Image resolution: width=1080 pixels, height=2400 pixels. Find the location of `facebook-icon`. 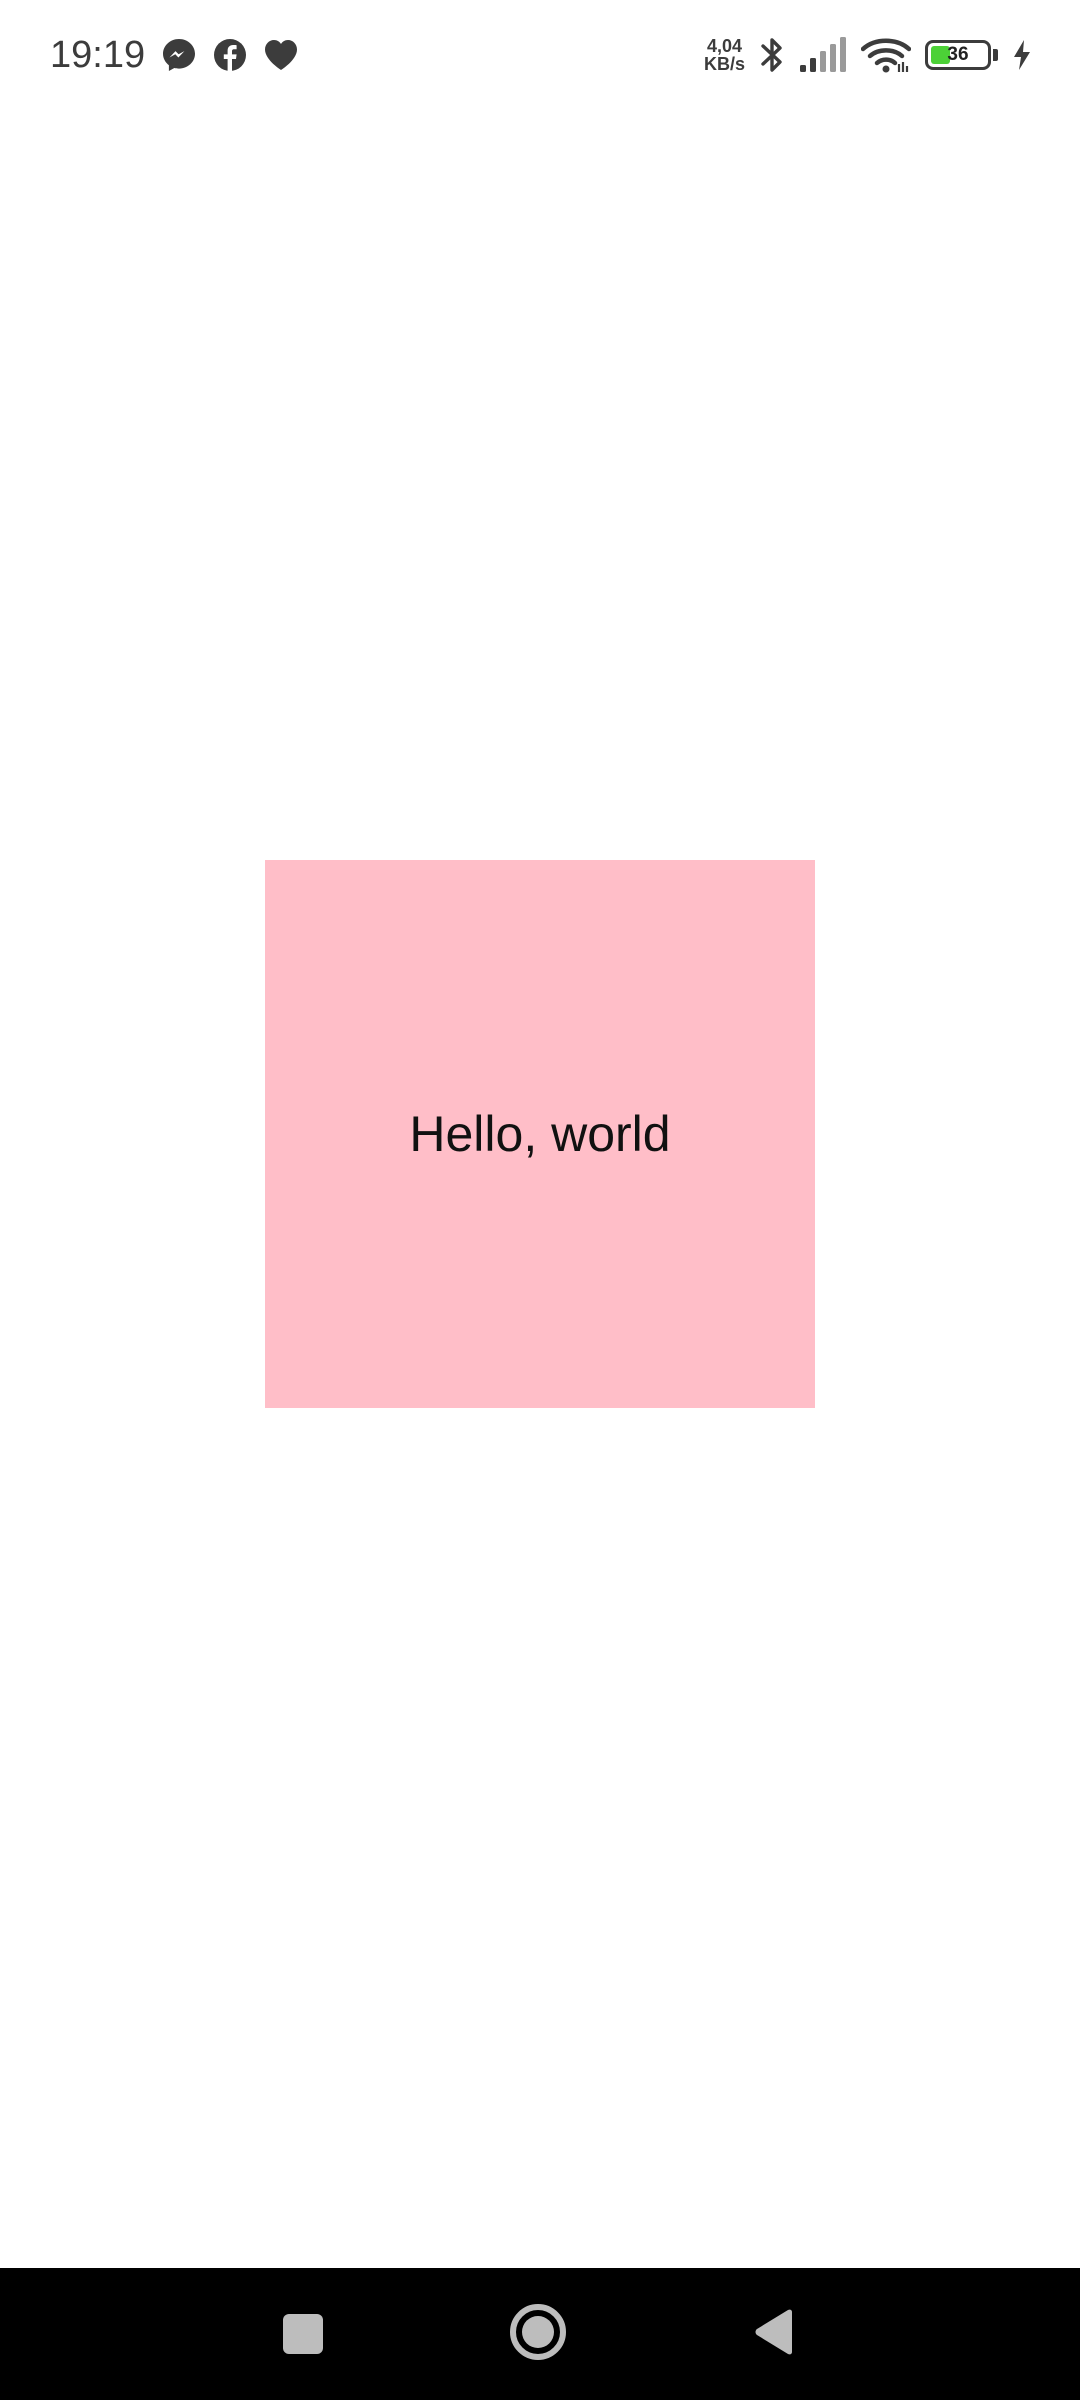

facebook-icon is located at coordinates (230, 55).